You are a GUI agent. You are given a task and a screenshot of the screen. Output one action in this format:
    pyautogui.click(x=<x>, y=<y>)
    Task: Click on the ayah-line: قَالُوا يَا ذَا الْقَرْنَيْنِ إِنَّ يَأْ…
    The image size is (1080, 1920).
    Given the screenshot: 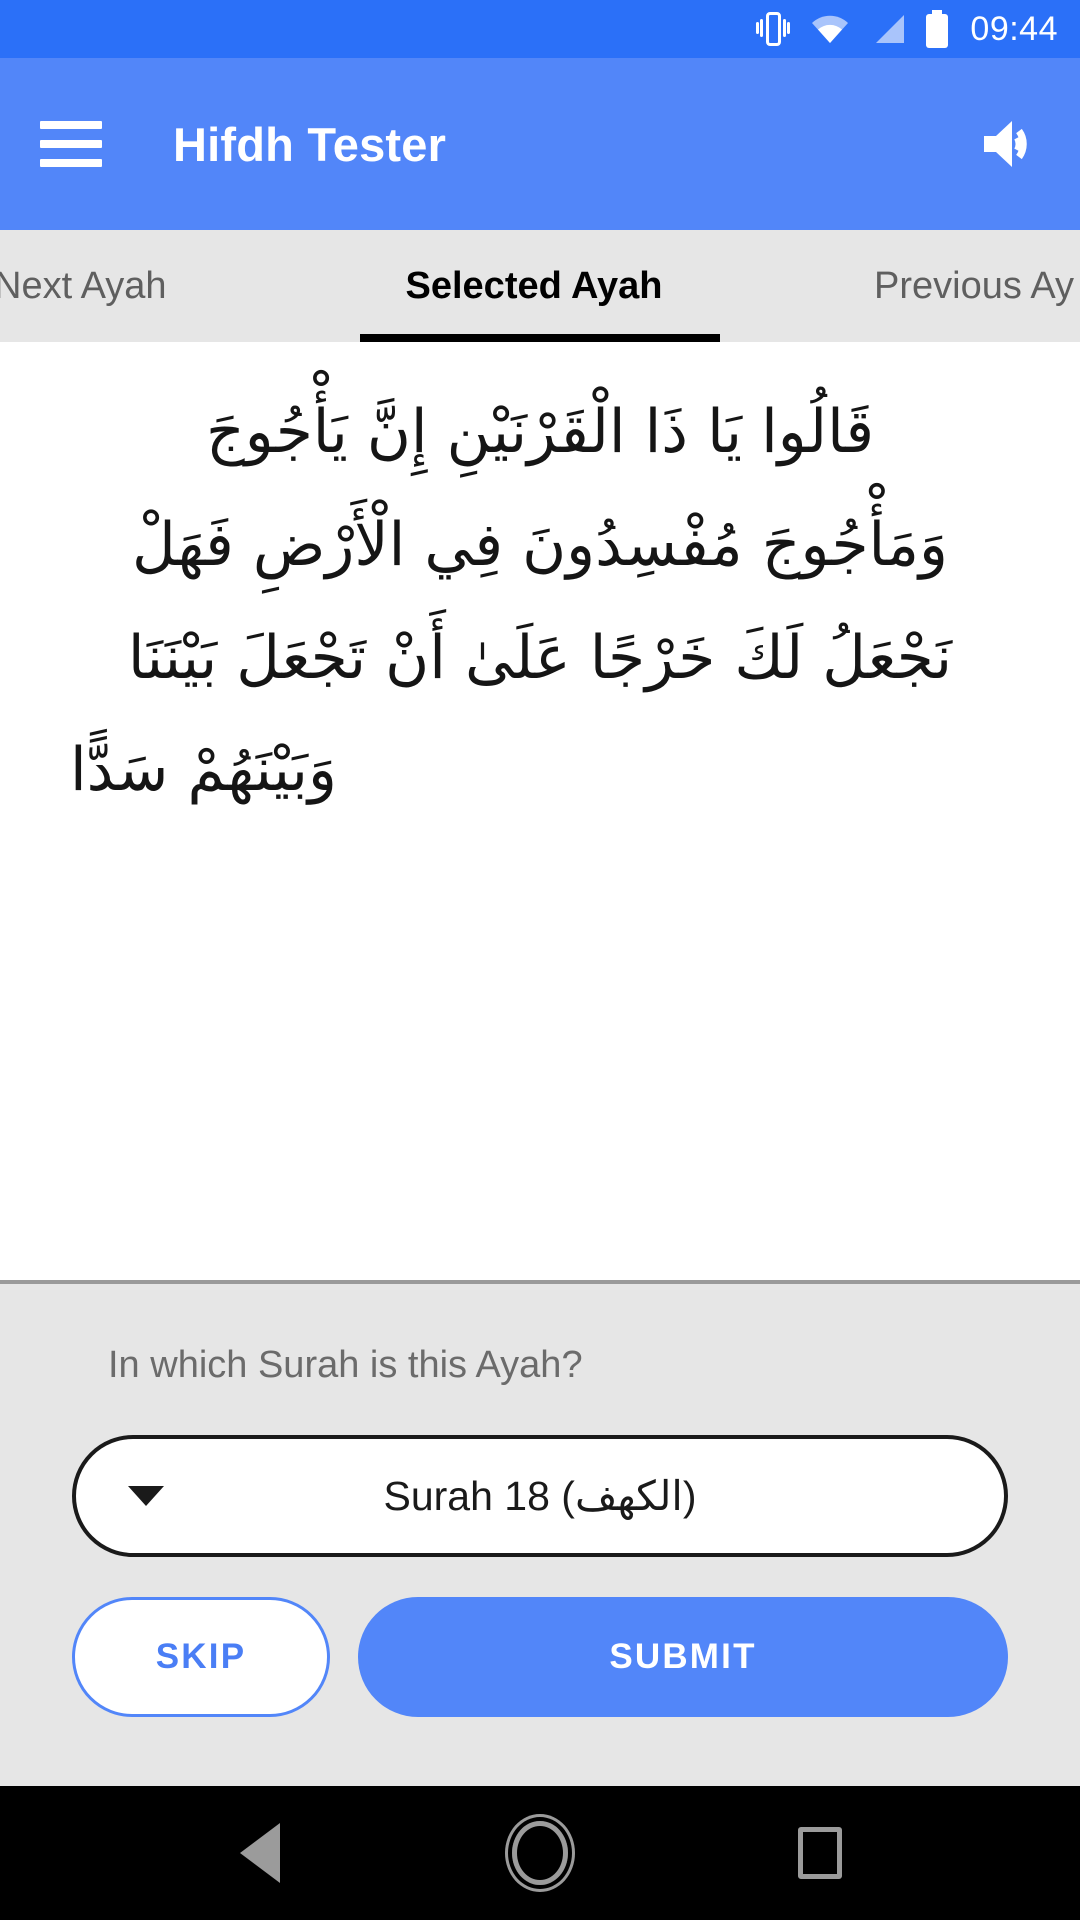 What is the action you would take?
    pyautogui.click(x=540, y=432)
    